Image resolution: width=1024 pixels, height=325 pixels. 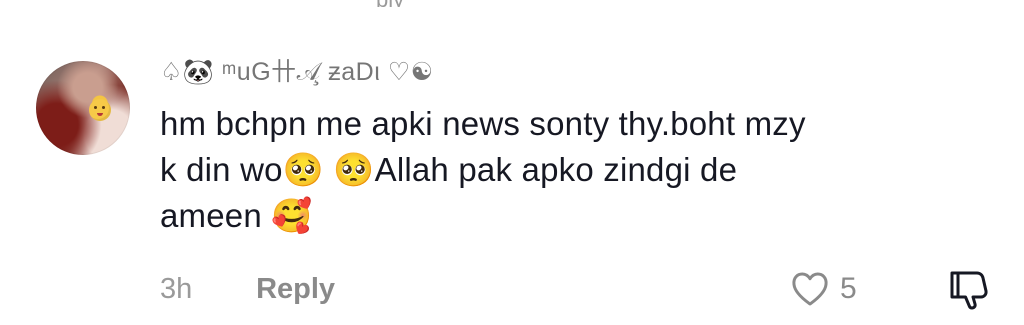 What do you see at coordinates (100, 110) in the screenshot?
I see `kissing-face-icon` at bounding box center [100, 110].